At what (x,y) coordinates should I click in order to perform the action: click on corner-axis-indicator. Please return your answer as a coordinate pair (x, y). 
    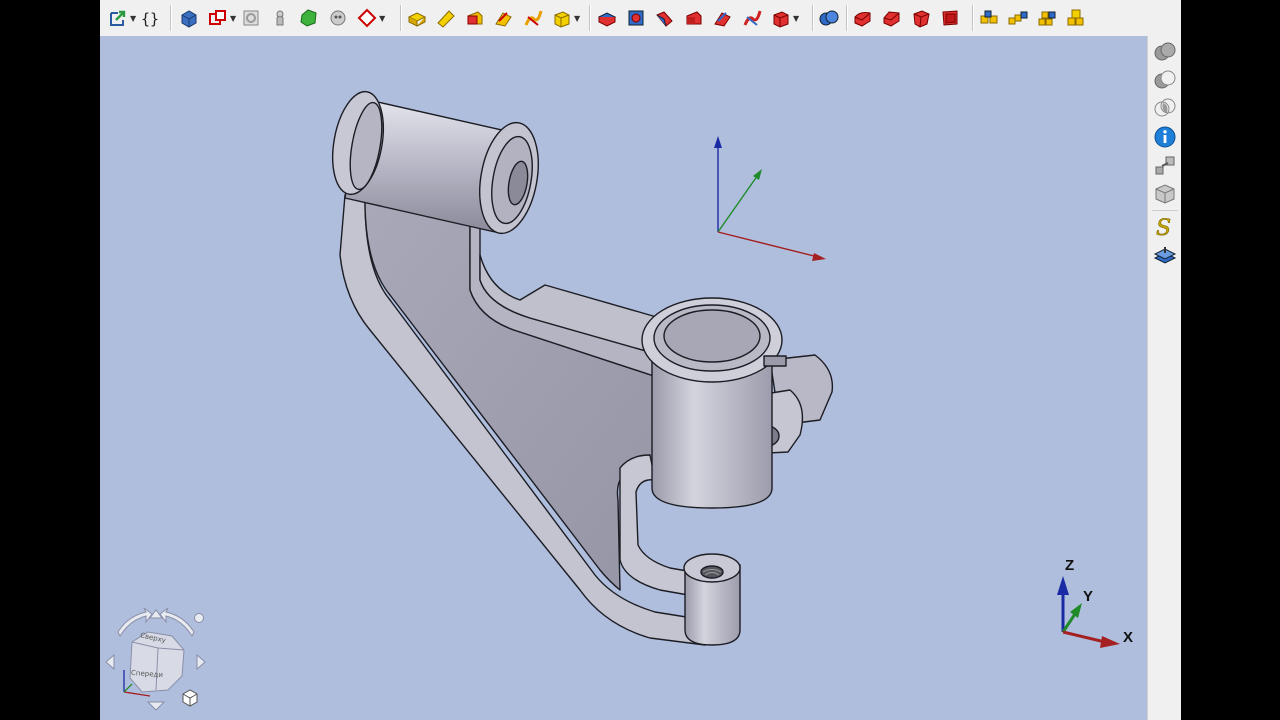
    Looking at the image, I should click on (1088, 612).